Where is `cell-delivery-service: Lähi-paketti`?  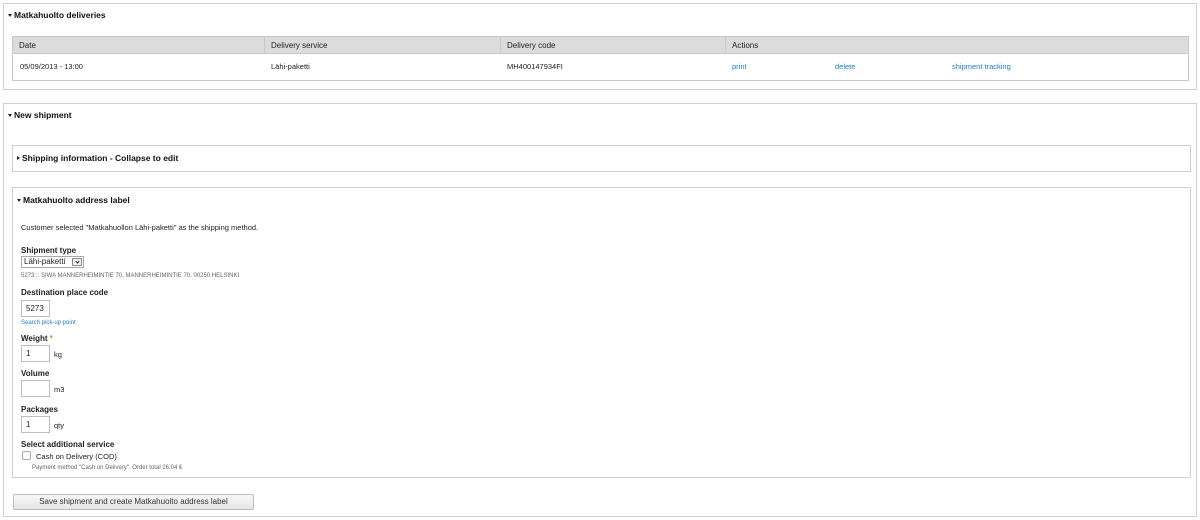 cell-delivery-service: Lähi-paketti is located at coordinates (290, 66).